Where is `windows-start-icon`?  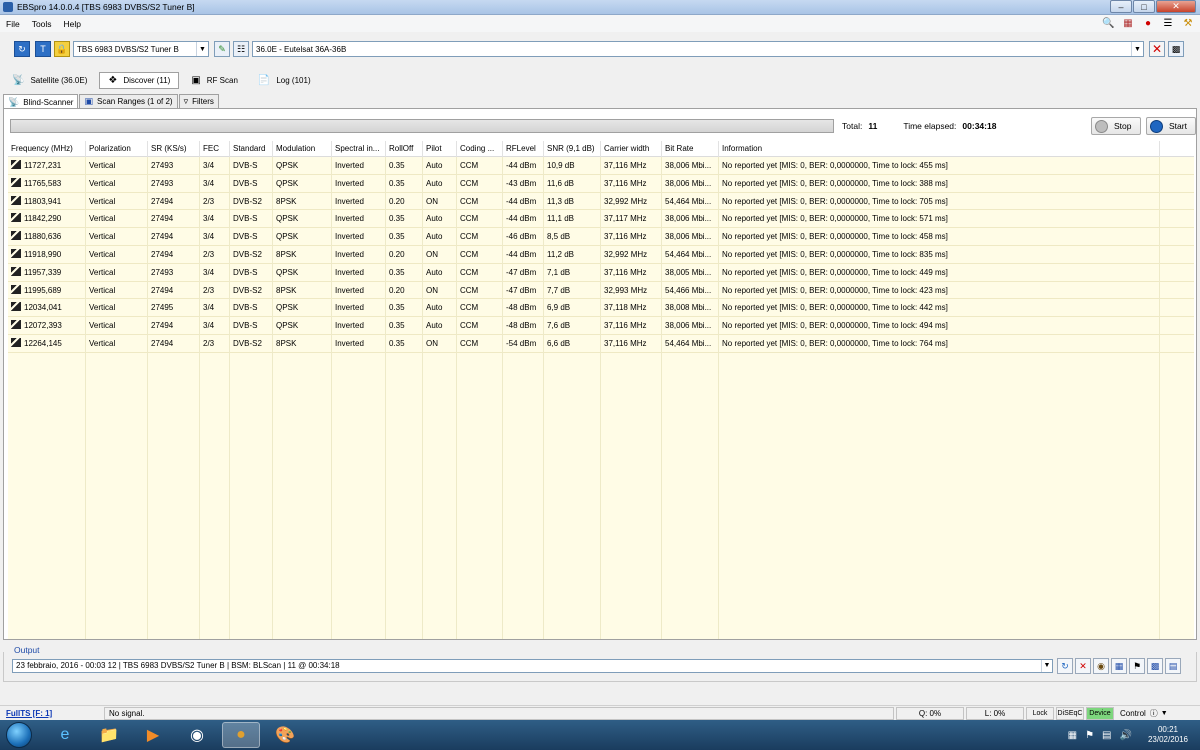 windows-start-icon is located at coordinates (19, 735).